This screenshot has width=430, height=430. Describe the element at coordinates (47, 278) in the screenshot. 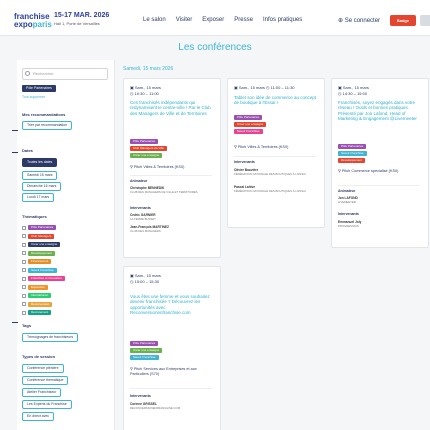

I see `theme-label: Franchise et innovation` at that location.